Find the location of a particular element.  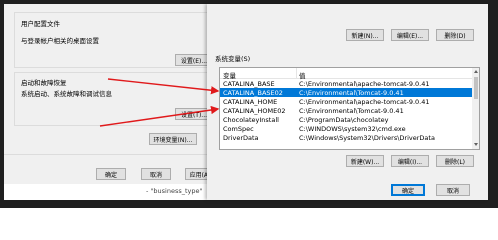

table-row: ComSpec C:\WINDOWS\system32\cmd.exe is located at coordinates (346, 128).